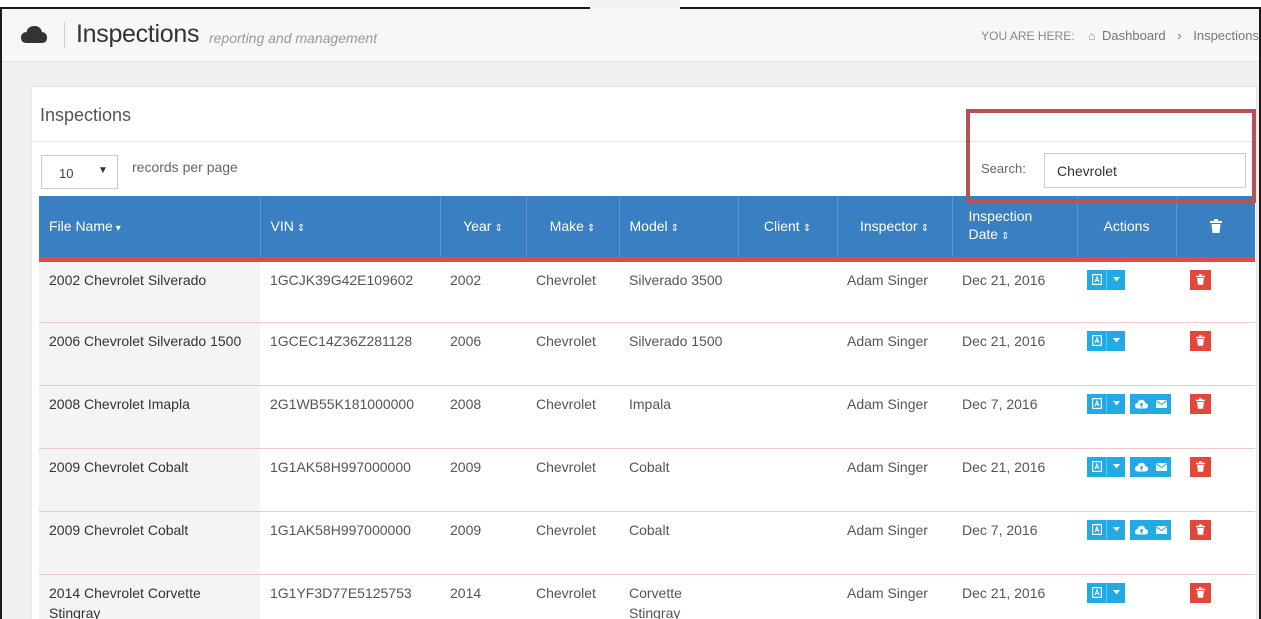 The image size is (1261, 619). Describe the element at coordinates (483, 229) in the screenshot. I see `column-year: Year ⇕` at that location.